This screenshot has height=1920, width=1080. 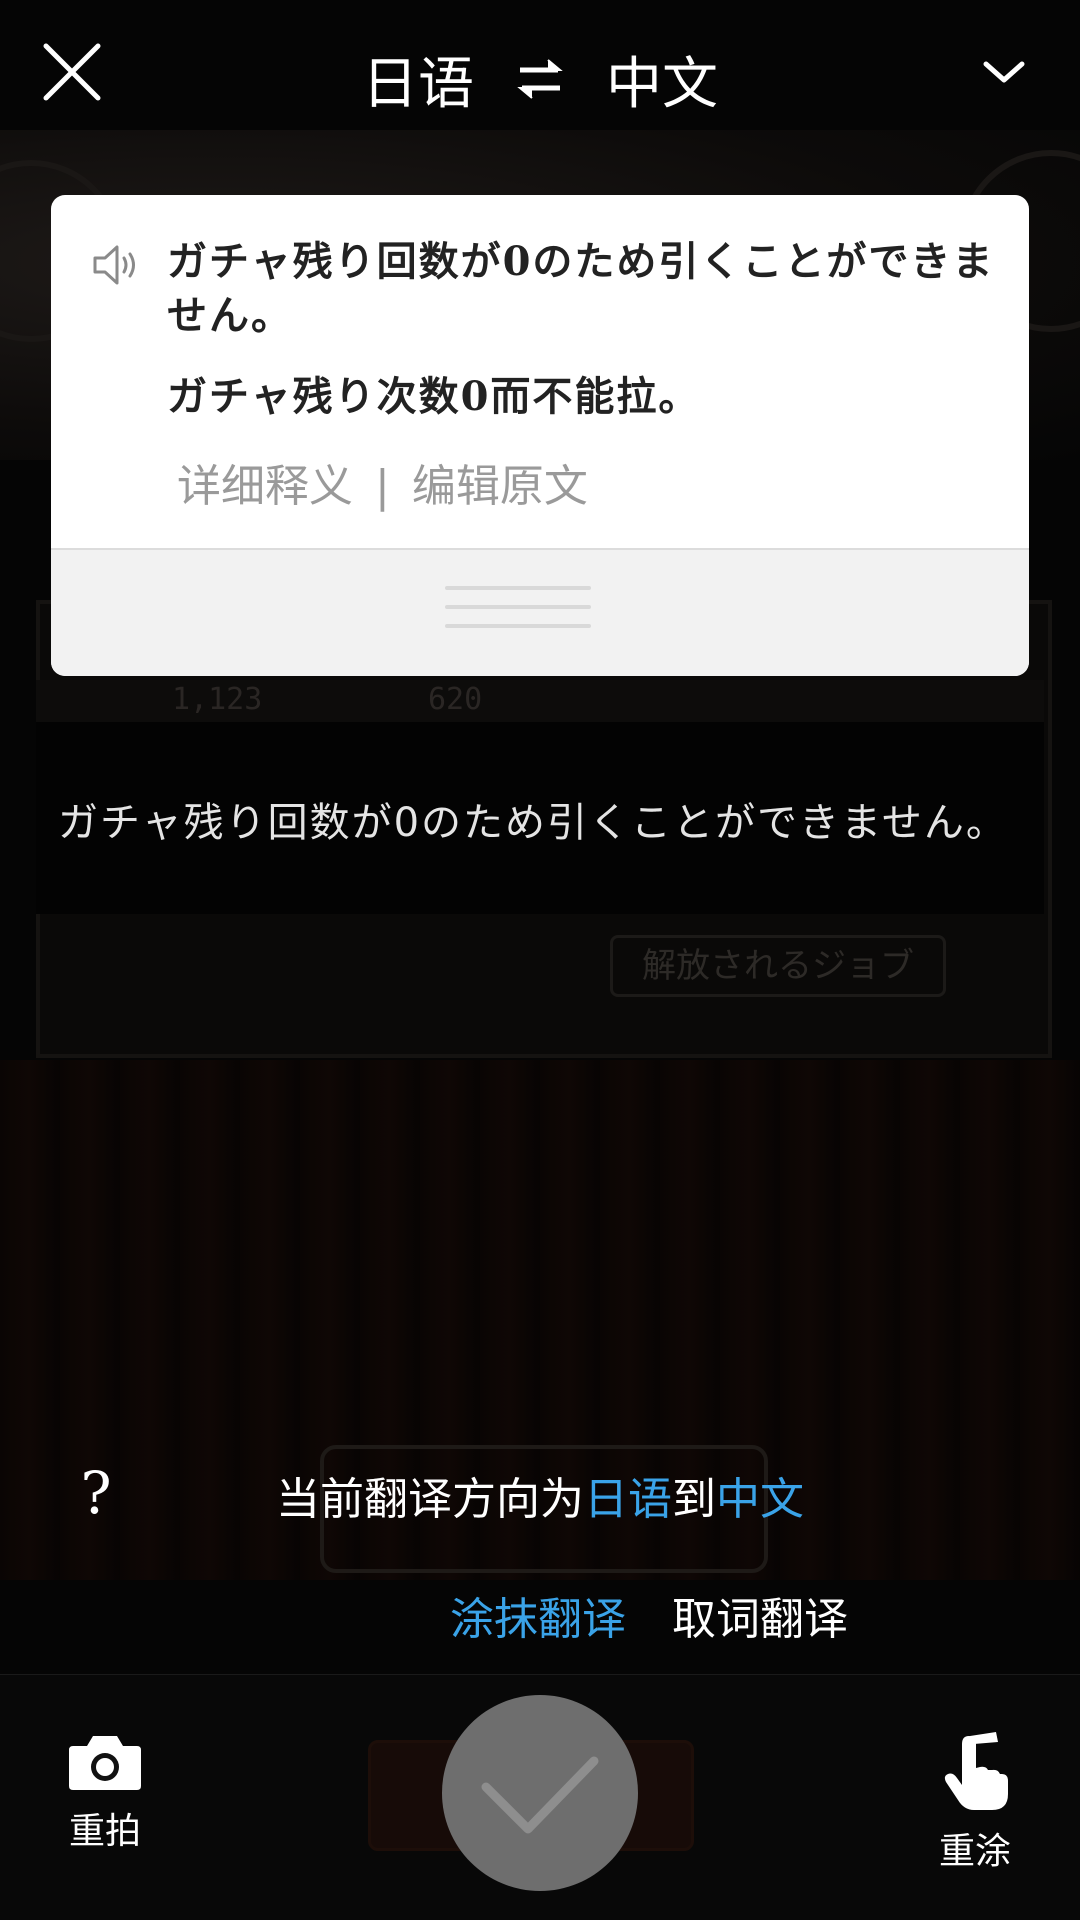 I want to click on repaint-button: 重涂, so click(x=975, y=1802).